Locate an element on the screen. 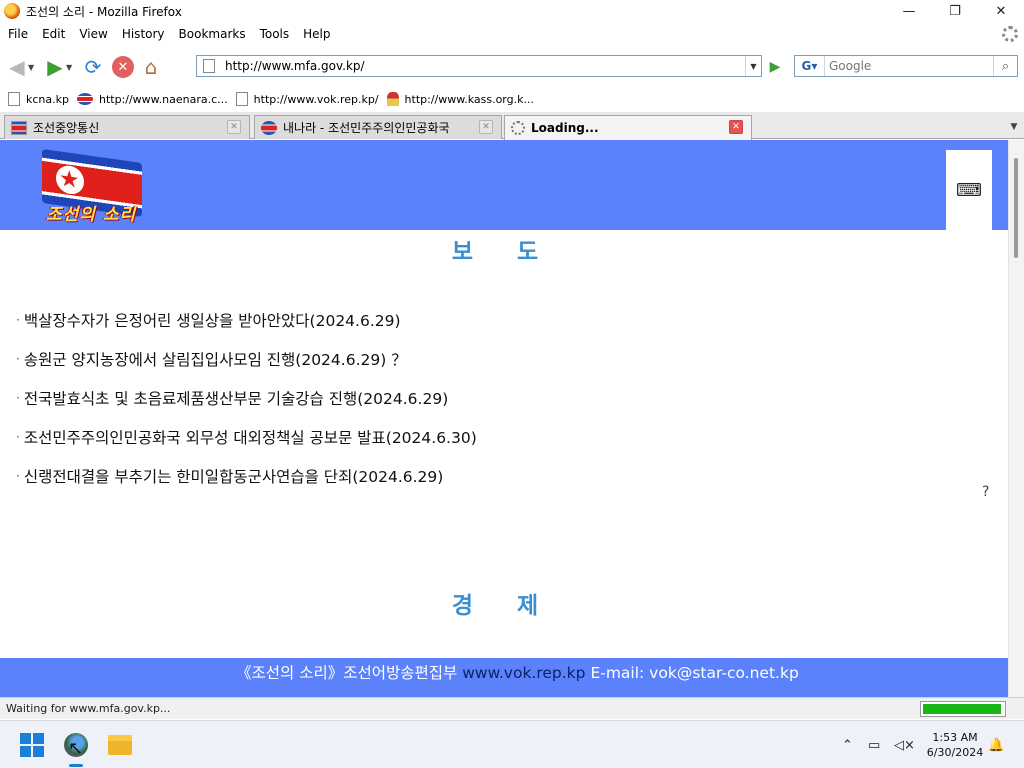  bookmark-label: kcna.kp is located at coordinates (47, 99).